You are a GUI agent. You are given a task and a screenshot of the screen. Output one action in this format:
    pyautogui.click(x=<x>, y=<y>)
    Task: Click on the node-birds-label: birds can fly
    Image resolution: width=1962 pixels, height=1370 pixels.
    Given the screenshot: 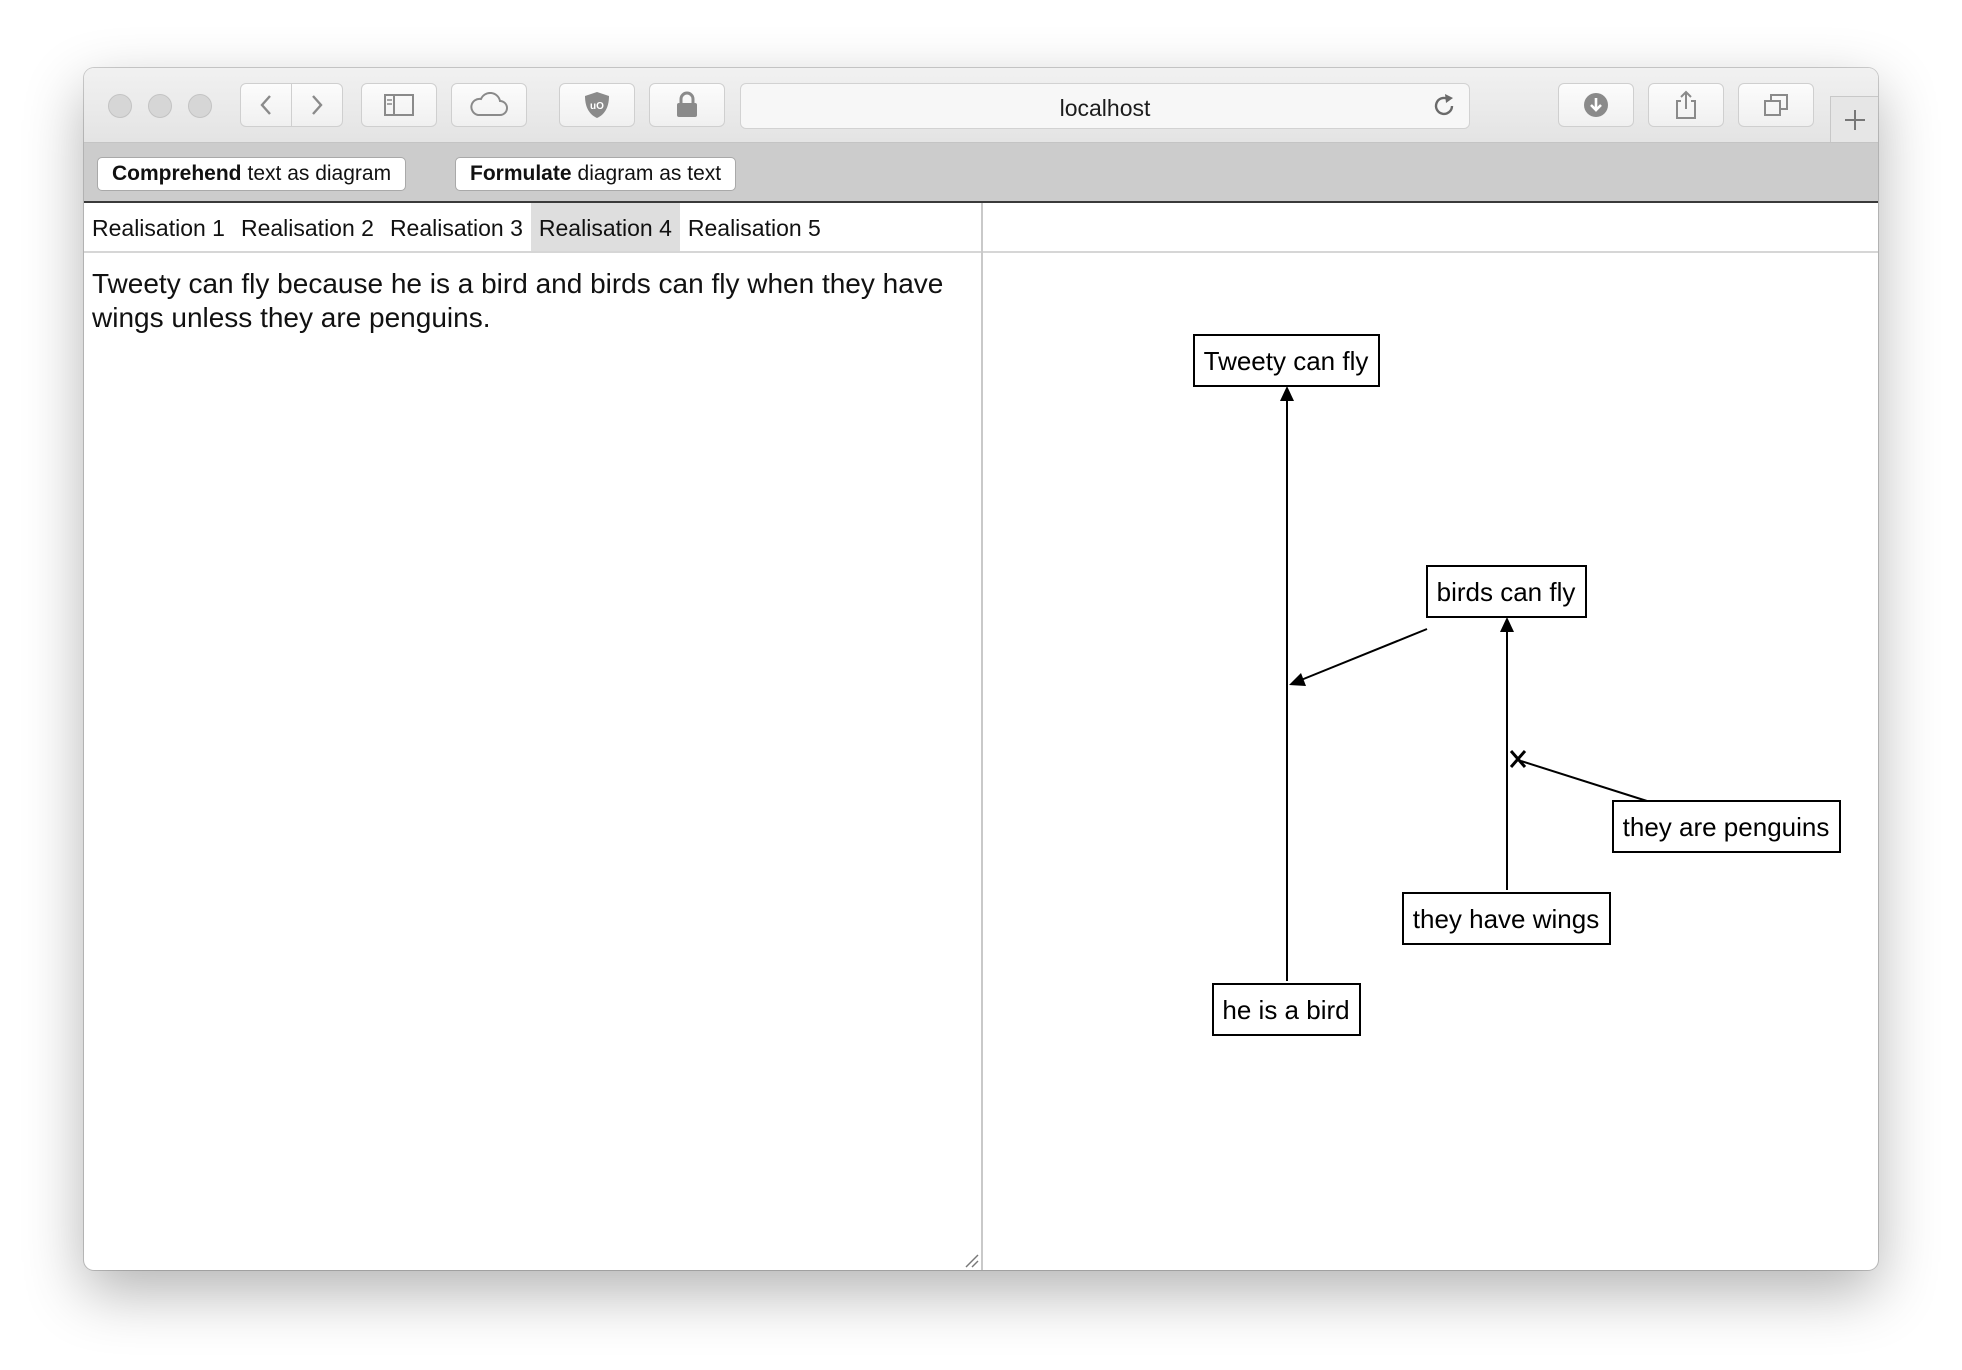 What is the action you would take?
    pyautogui.click(x=1506, y=592)
    